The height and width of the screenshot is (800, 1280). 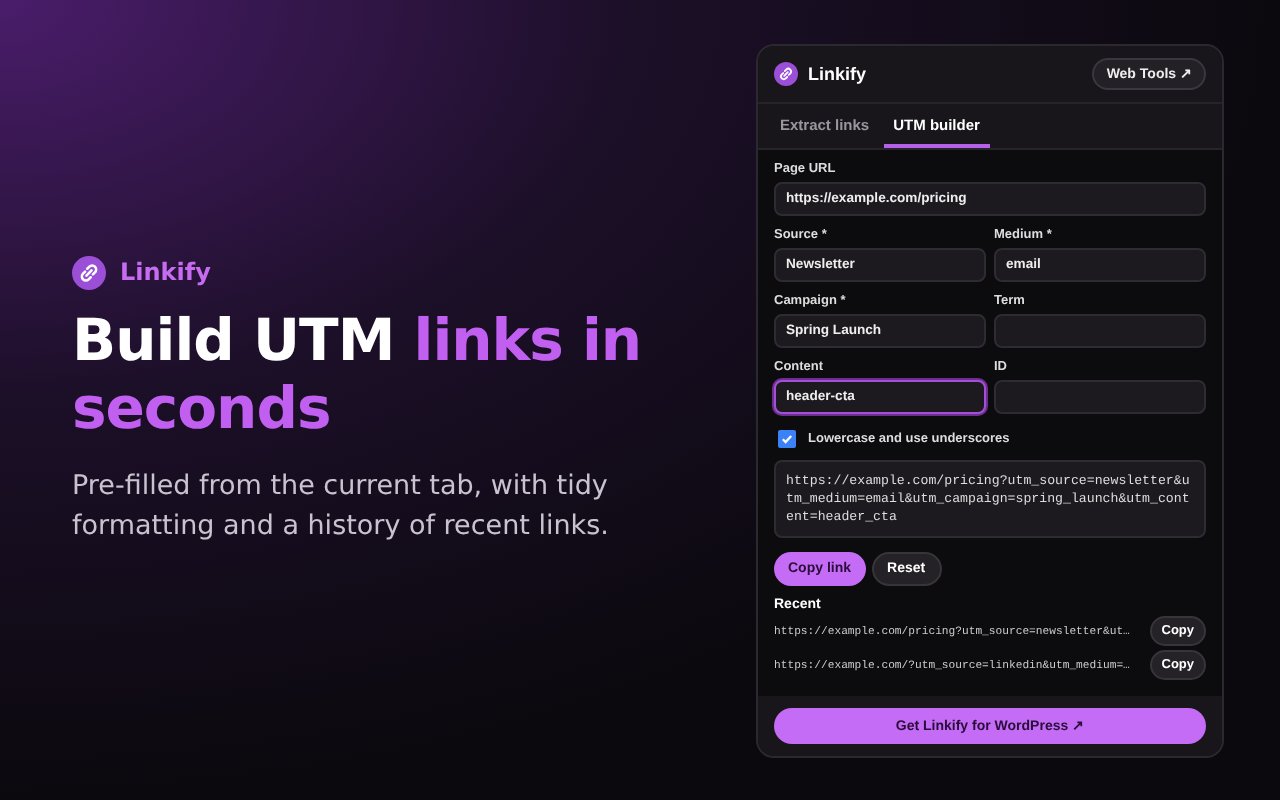 What do you see at coordinates (341, 506) in the screenshot?
I see `subtitle: Pre-filled from the current tab, with tidy formatting and a history of recent links.` at bounding box center [341, 506].